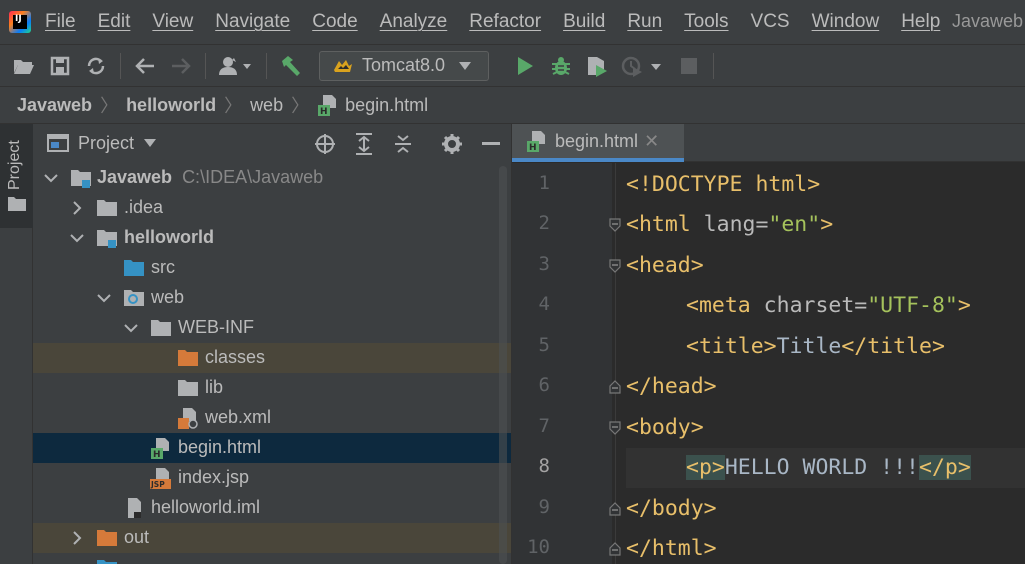  I want to click on tree-item-label: helloworld, so click(169, 237).